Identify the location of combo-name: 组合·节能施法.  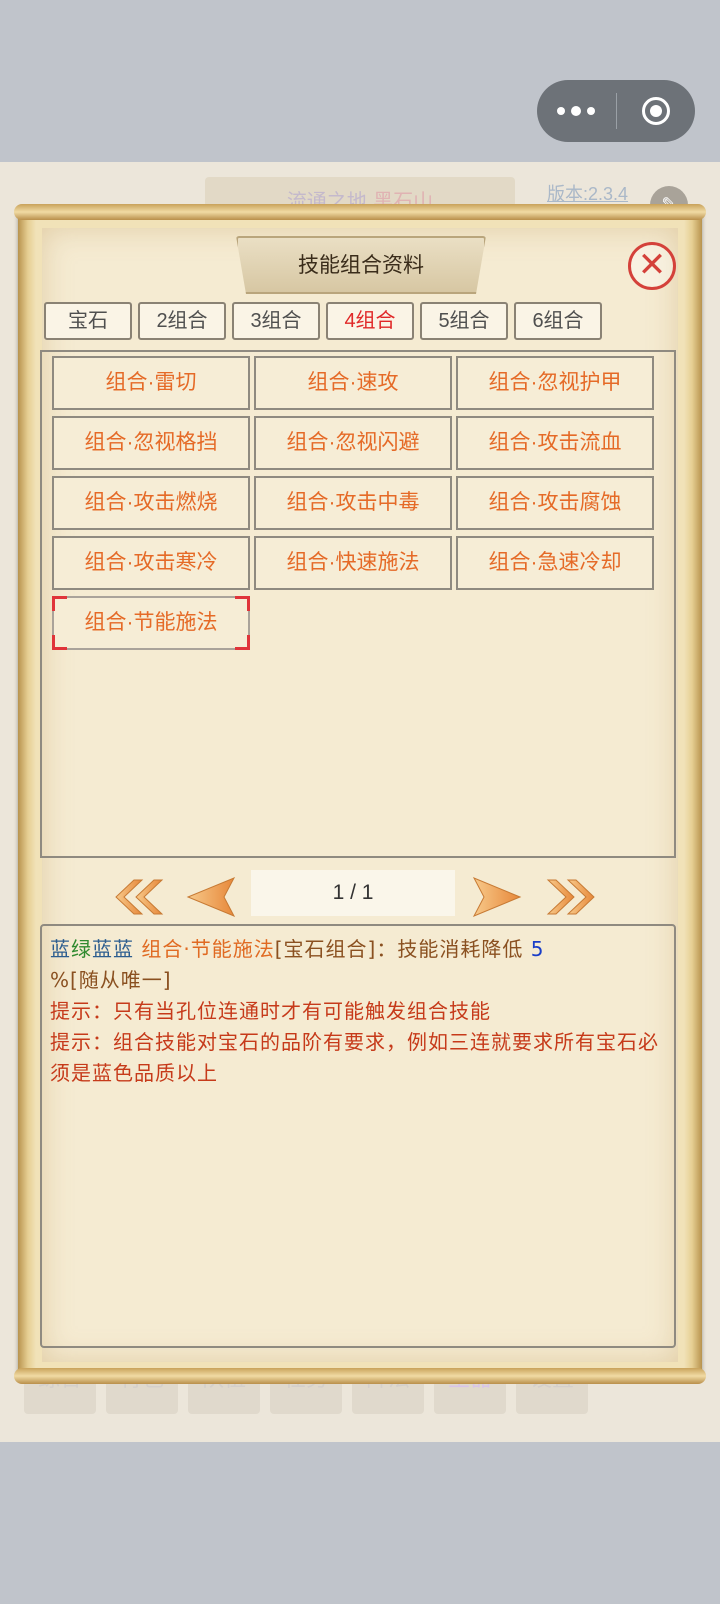
(208, 949).